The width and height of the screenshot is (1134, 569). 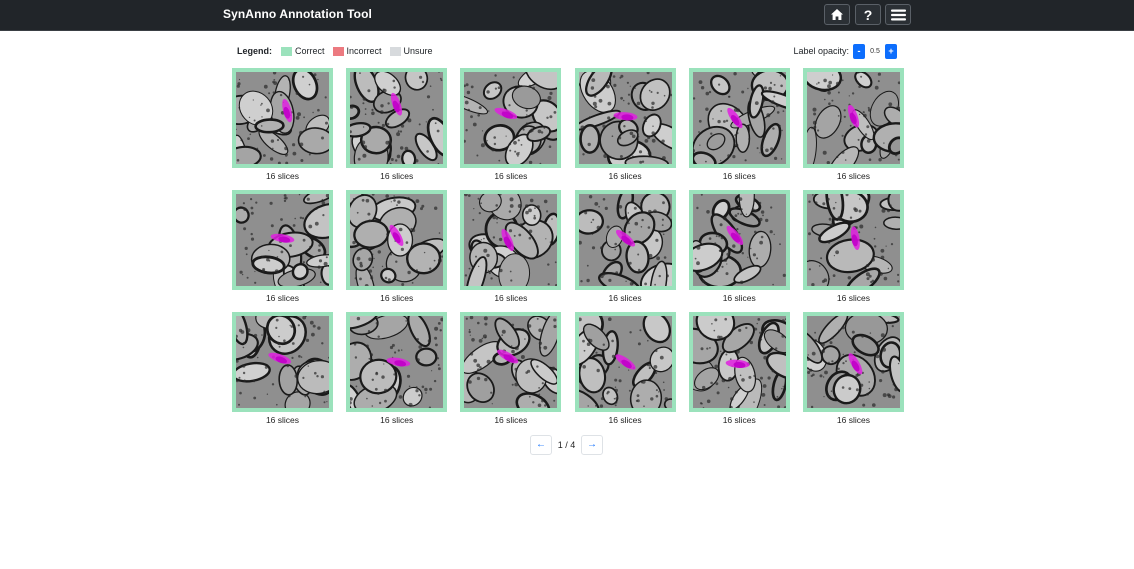 What do you see at coordinates (875, 51) in the screenshot?
I see `opacity-value: 0.5` at bounding box center [875, 51].